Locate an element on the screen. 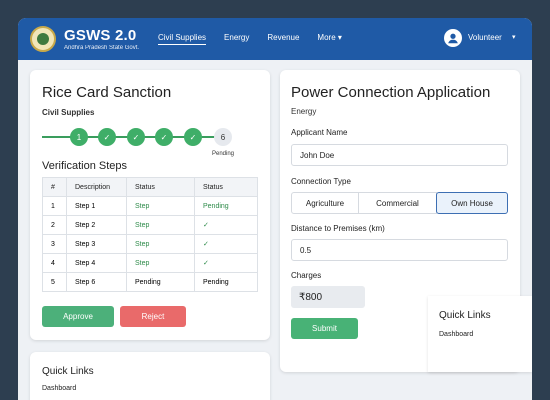 This screenshot has width=550, height=400. quick-links-title-right: Quick Links is located at coordinates (465, 315).